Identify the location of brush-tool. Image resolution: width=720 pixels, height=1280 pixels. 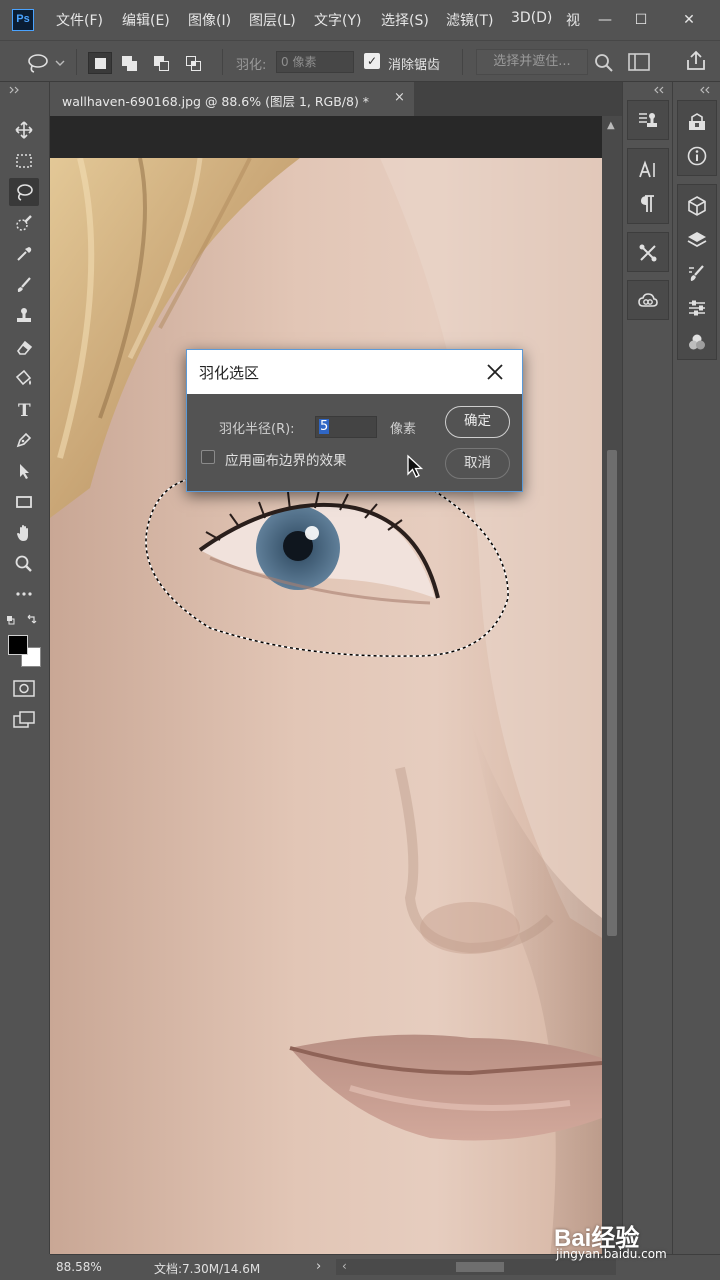
(24, 285).